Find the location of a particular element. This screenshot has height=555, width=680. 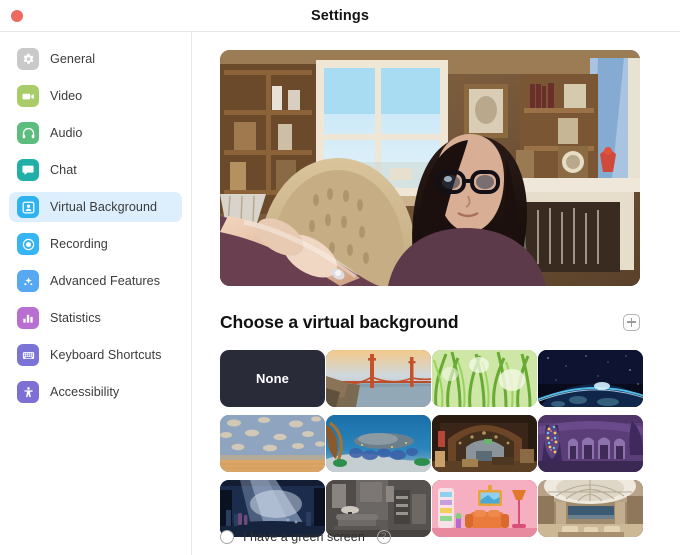

background-thumb-barn is located at coordinates (484, 443).